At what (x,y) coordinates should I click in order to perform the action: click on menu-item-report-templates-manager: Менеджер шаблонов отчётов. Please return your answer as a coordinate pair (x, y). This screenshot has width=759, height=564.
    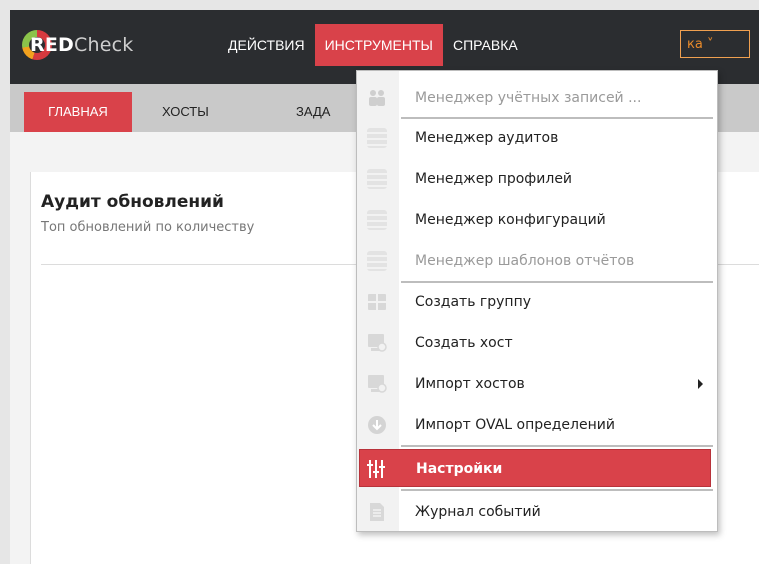
    Looking at the image, I should click on (537, 261).